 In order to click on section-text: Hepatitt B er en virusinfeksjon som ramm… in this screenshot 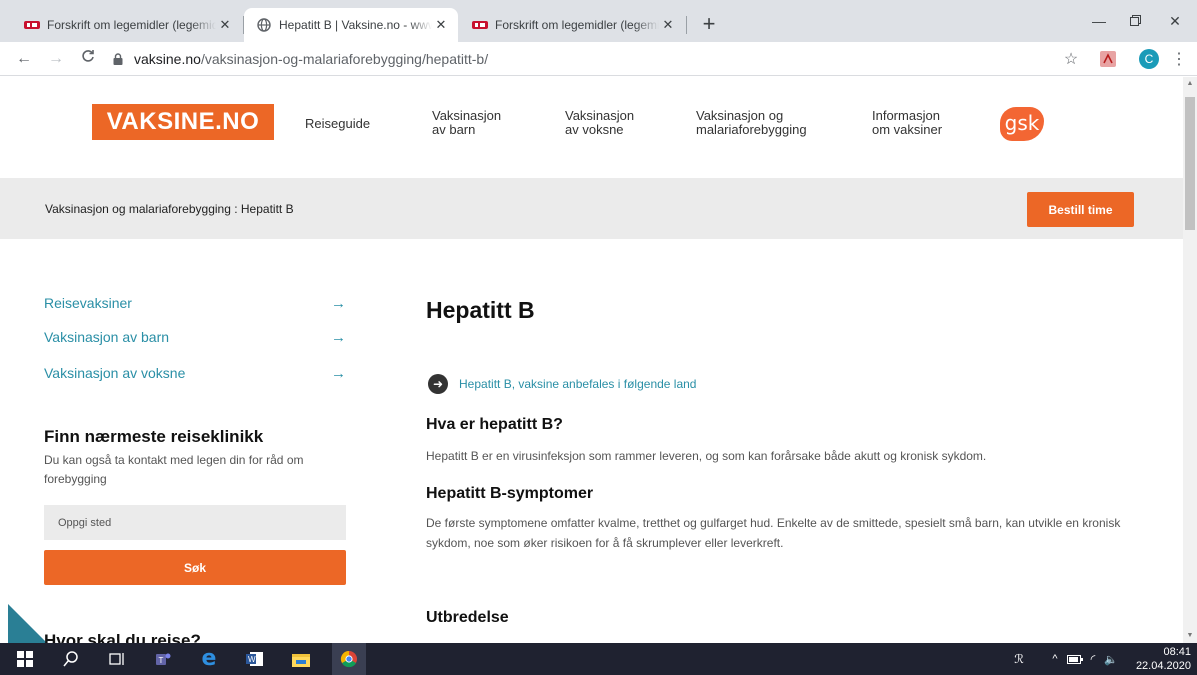, I will do `click(706, 456)`.